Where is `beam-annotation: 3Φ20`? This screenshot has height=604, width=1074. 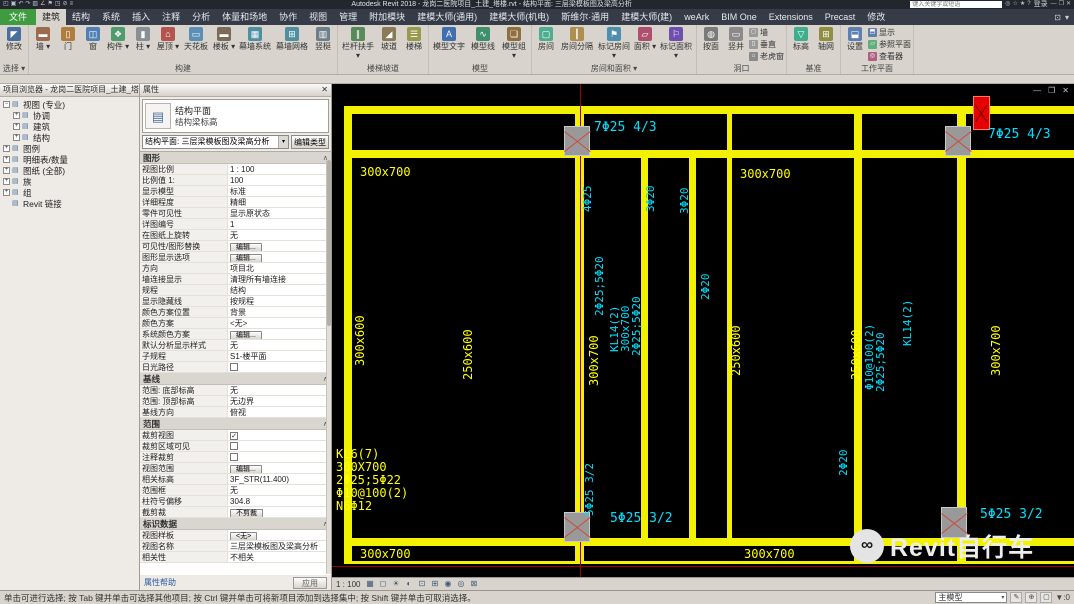
beam-annotation: 3Φ20 is located at coordinates (684, 201).